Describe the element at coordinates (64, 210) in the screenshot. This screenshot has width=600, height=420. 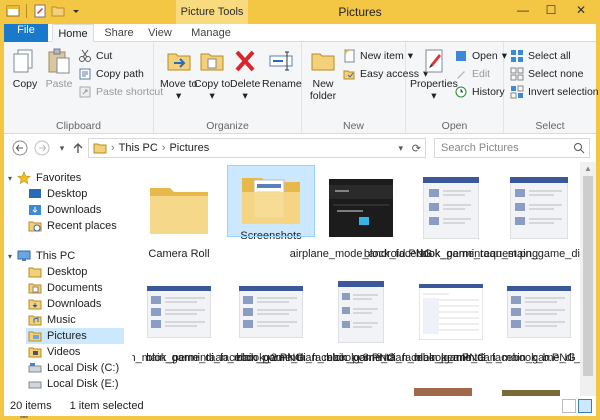
I see `sidebar-item-downloads: Downloads` at that location.